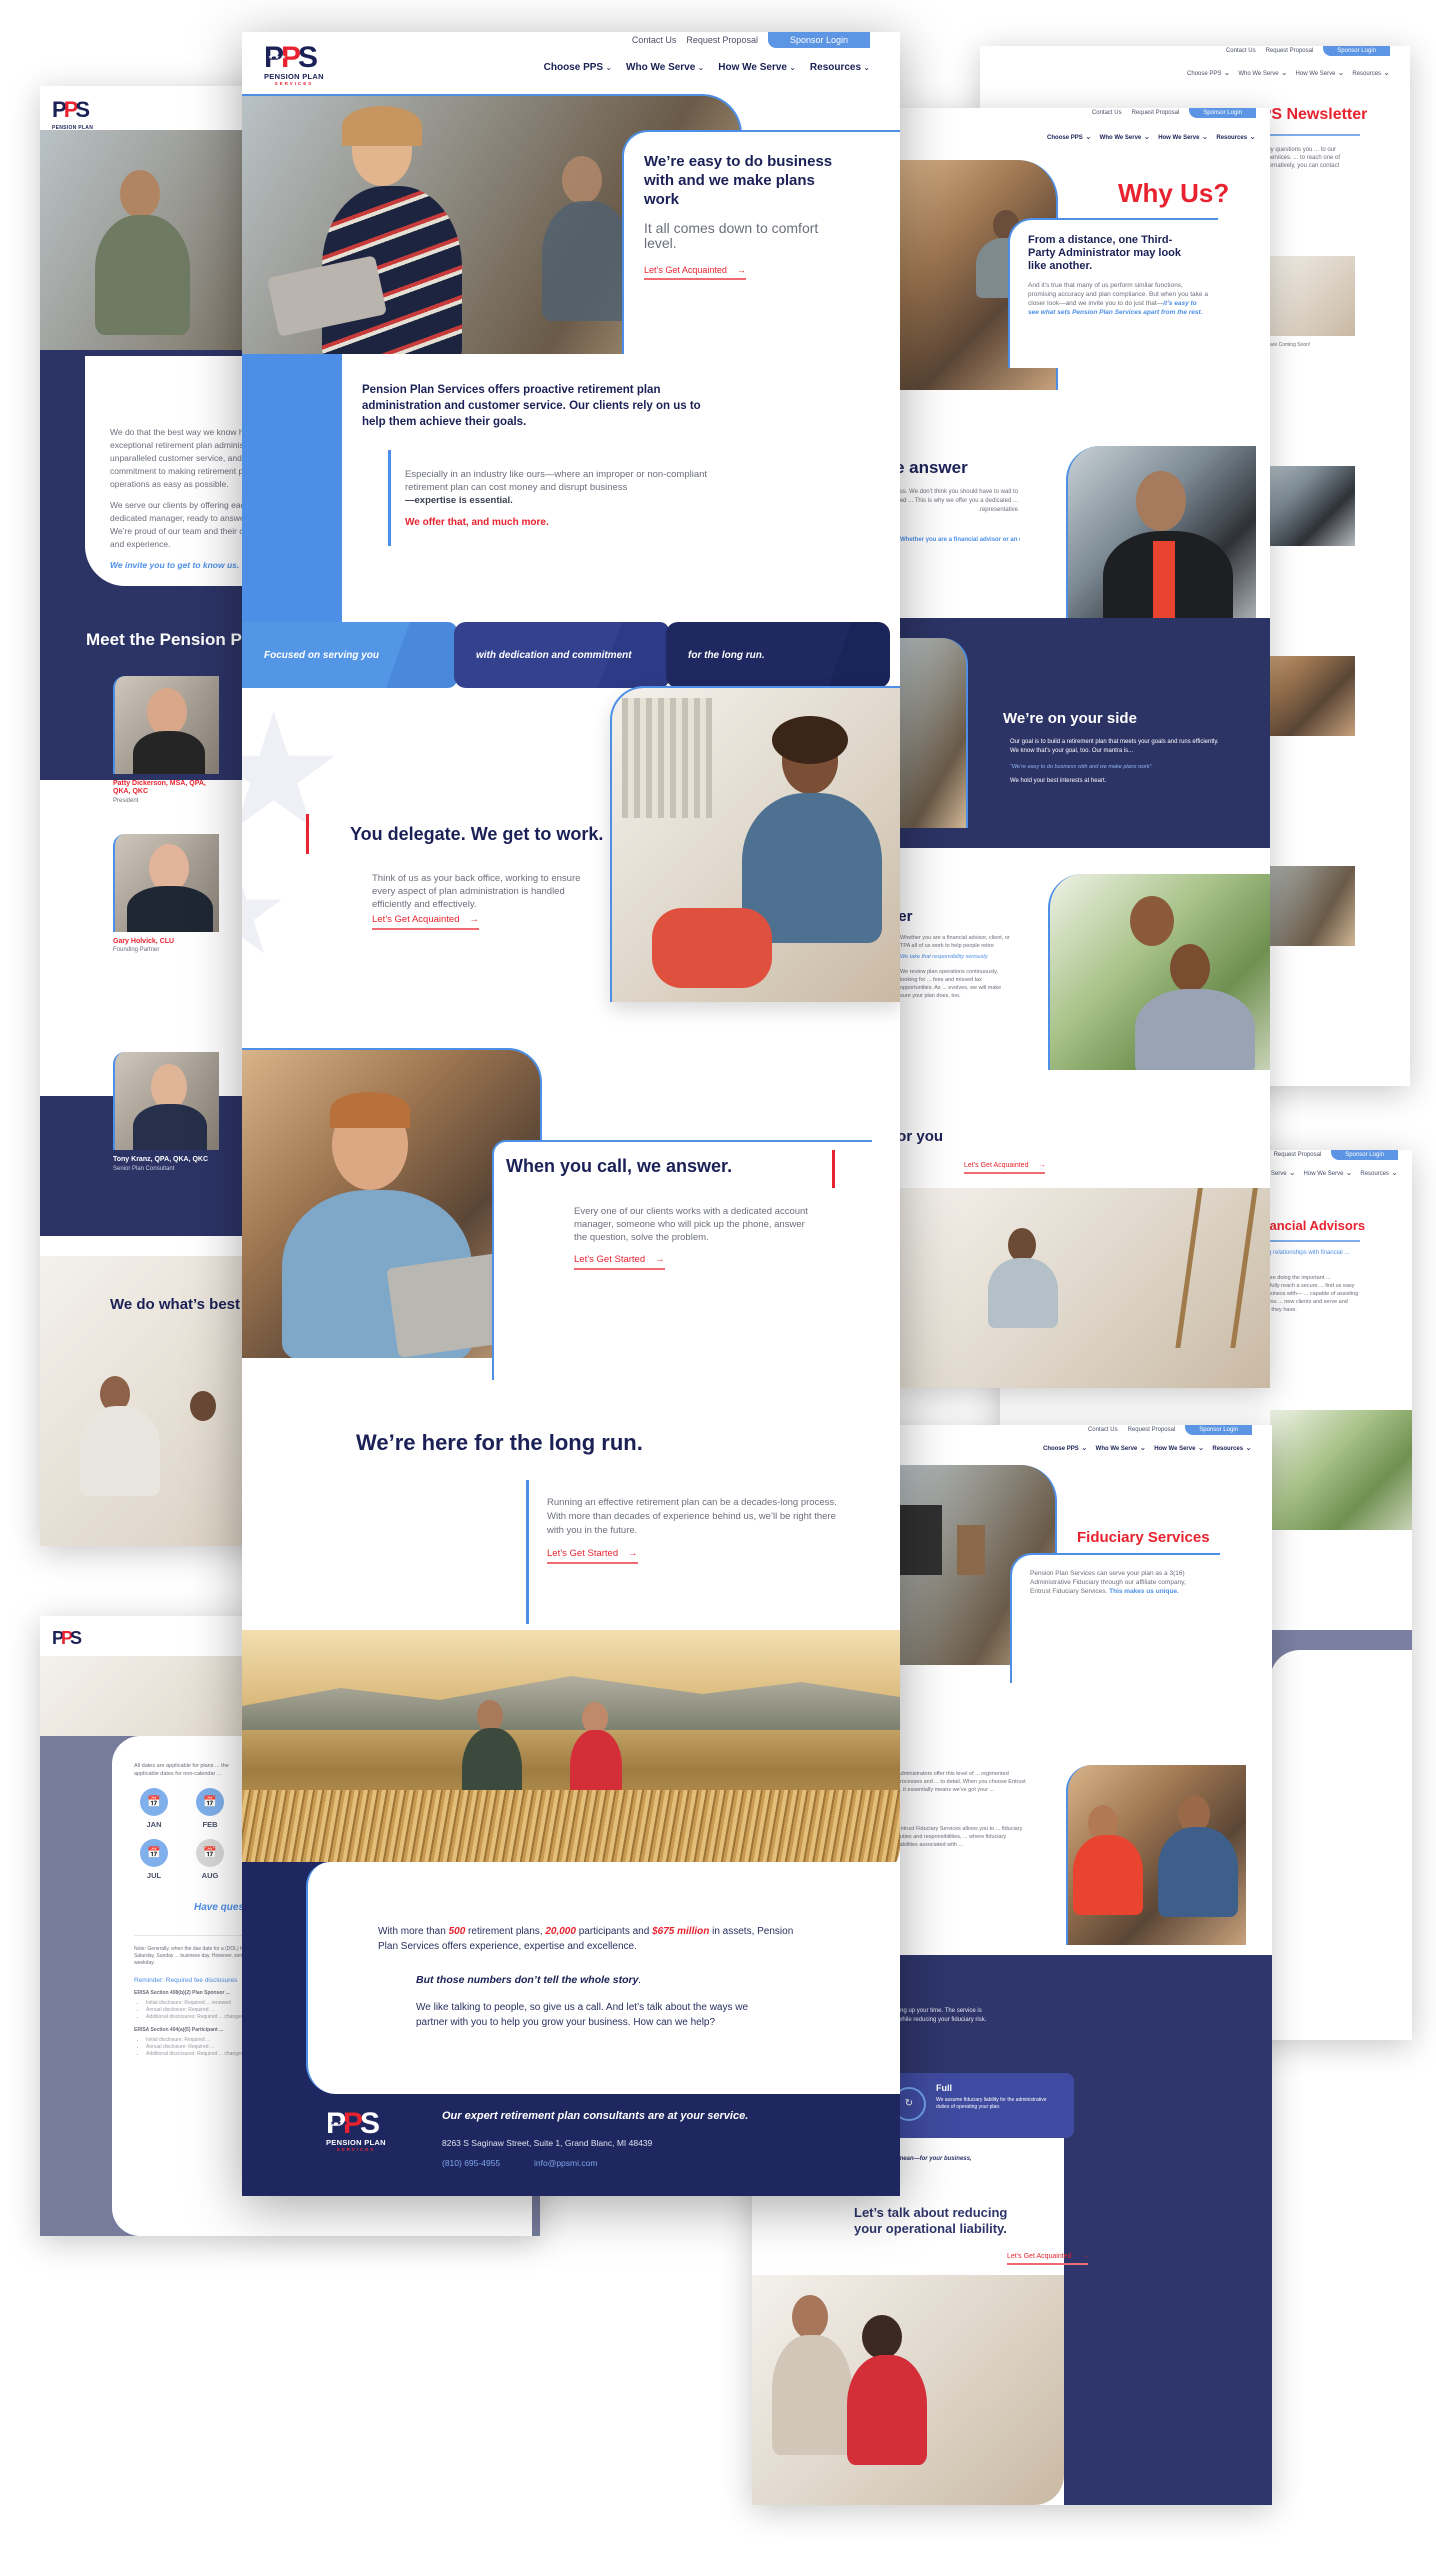  What do you see at coordinates (681, 1931) in the screenshot?
I see `stat-assets: $675 million` at bounding box center [681, 1931].